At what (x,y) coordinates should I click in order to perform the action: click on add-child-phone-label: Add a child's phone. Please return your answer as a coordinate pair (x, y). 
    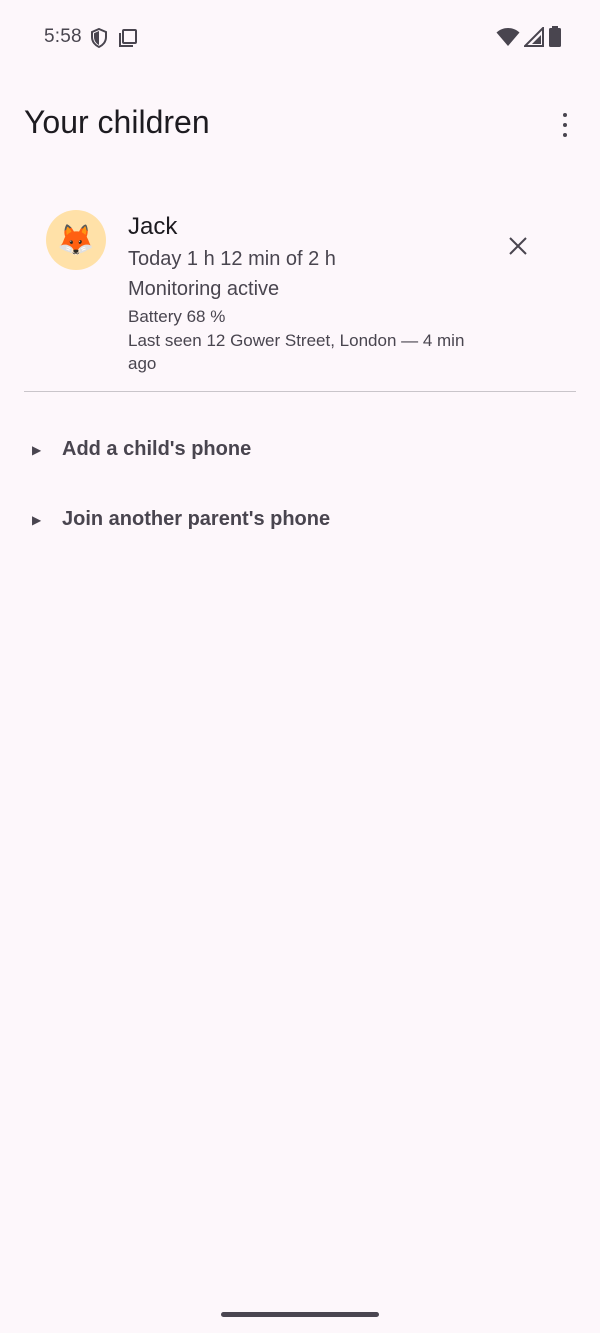
    Looking at the image, I should click on (157, 449).